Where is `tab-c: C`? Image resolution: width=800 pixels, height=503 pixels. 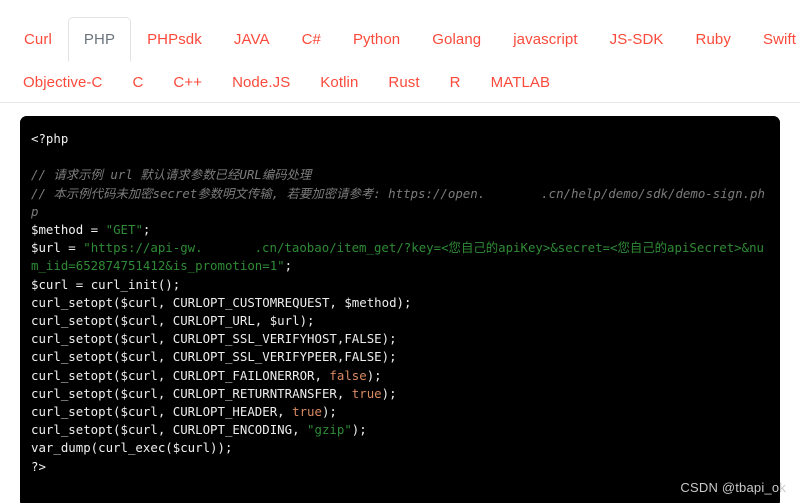 tab-c: C is located at coordinates (137, 82).